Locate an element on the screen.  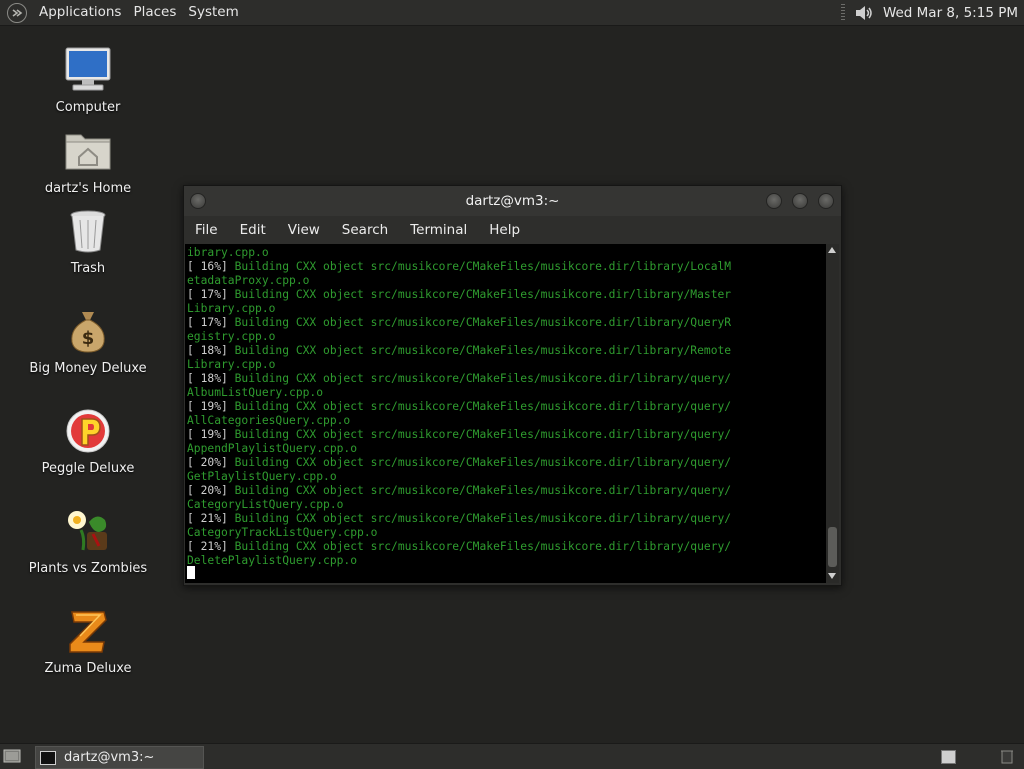
desktop-icon-label: Computer is located at coordinates (88, 107).